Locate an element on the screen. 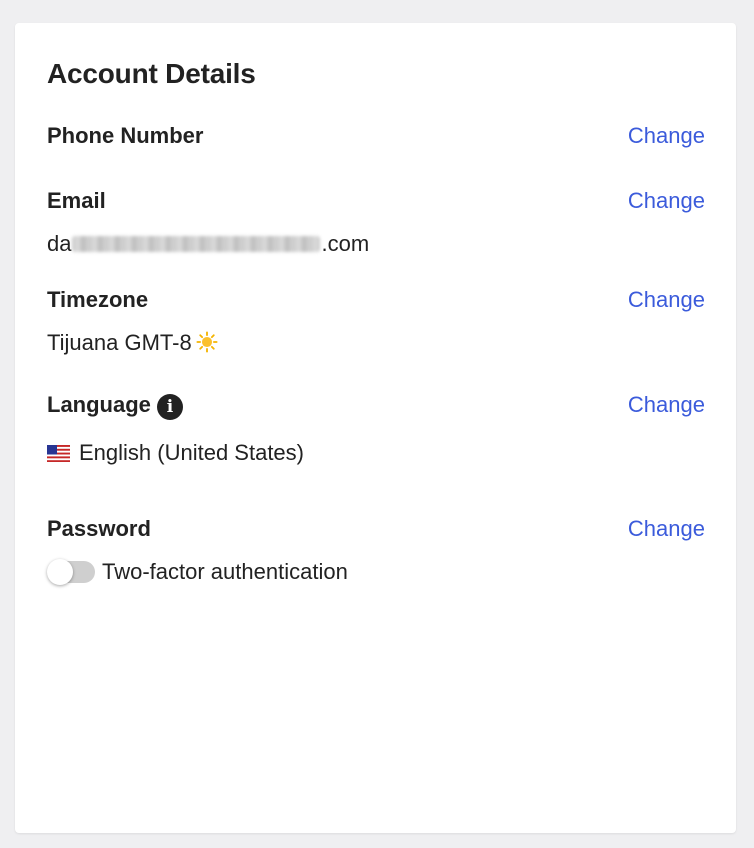 Image resolution: width=754 pixels, height=848 pixels. sun-icon is located at coordinates (207, 342).